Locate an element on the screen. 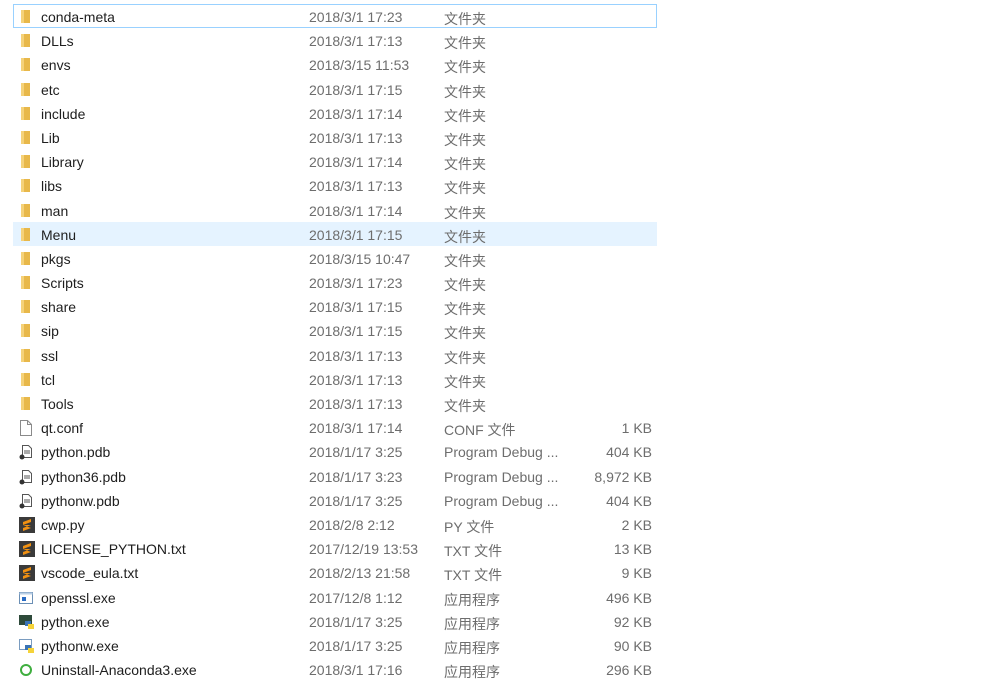  file-row: share 2018/3/1 17:15 文件夹 is located at coordinates (335, 306).